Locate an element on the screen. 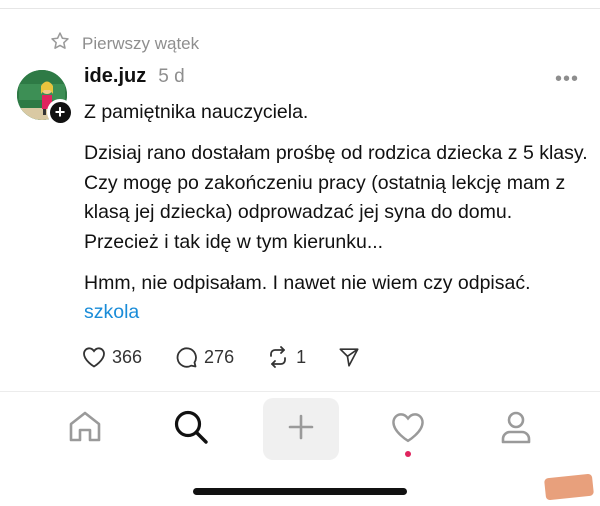 This screenshot has width=600, height=506. post-header: ide.juz 5 d is located at coordinates (134, 76).